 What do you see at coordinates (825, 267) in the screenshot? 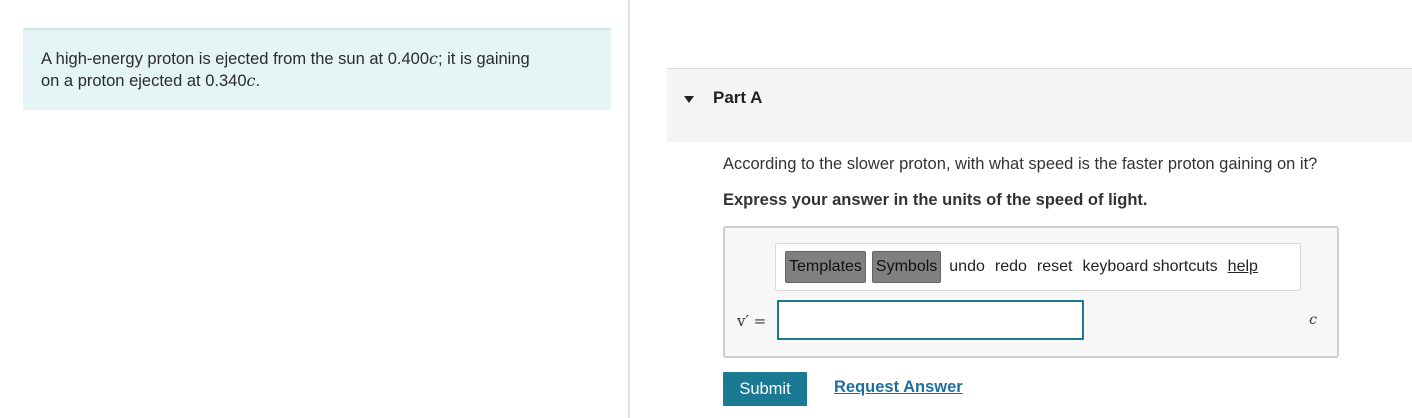
I see `templates-button: Templates` at bounding box center [825, 267].